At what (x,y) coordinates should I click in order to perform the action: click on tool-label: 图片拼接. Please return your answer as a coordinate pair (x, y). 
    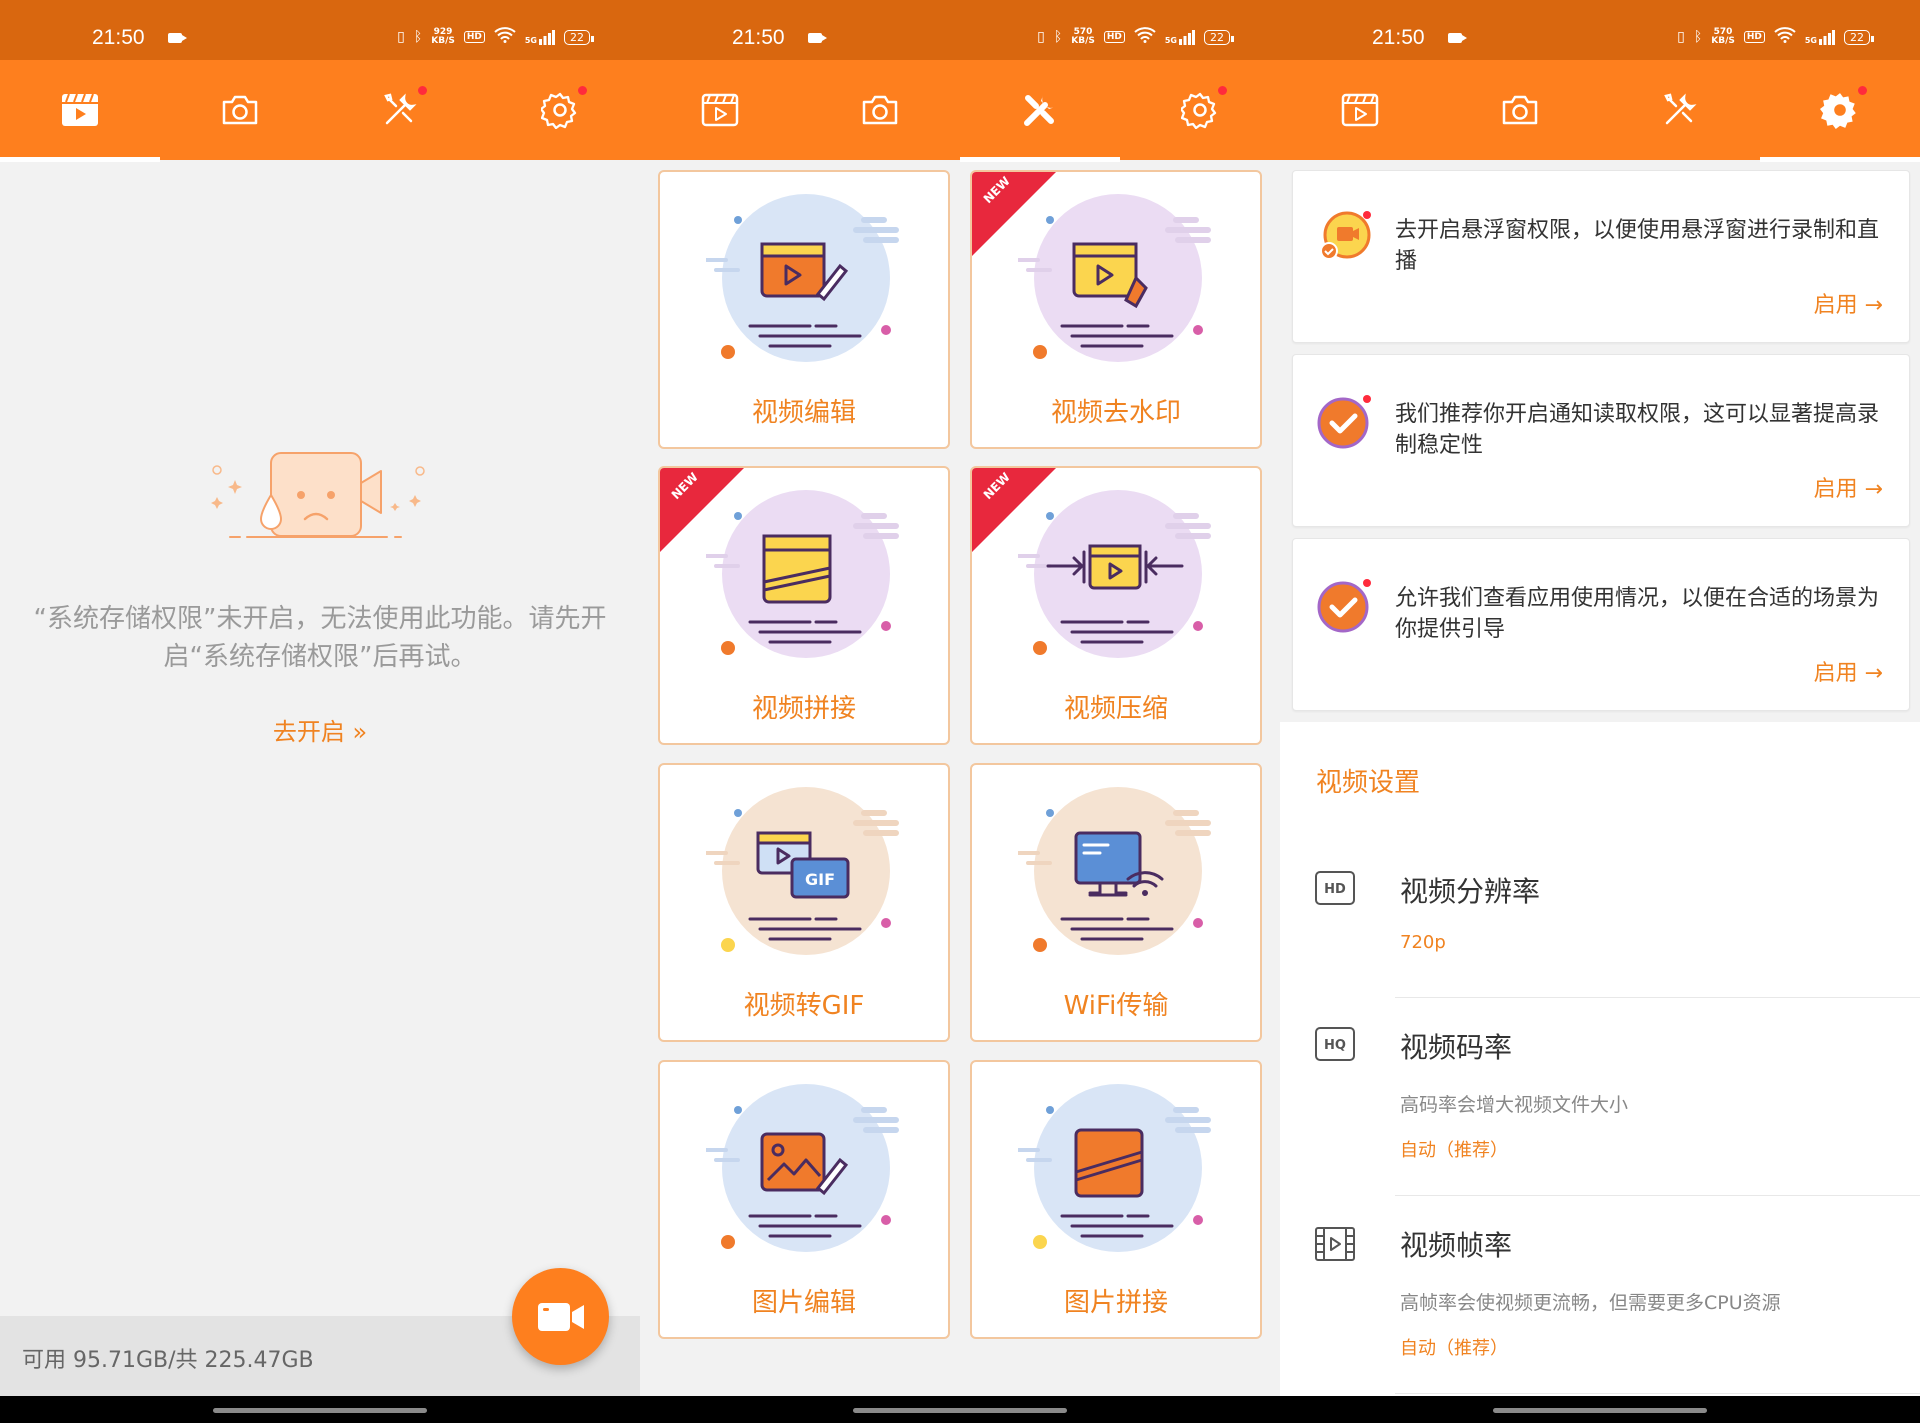
    Looking at the image, I should click on (1115, 1303).